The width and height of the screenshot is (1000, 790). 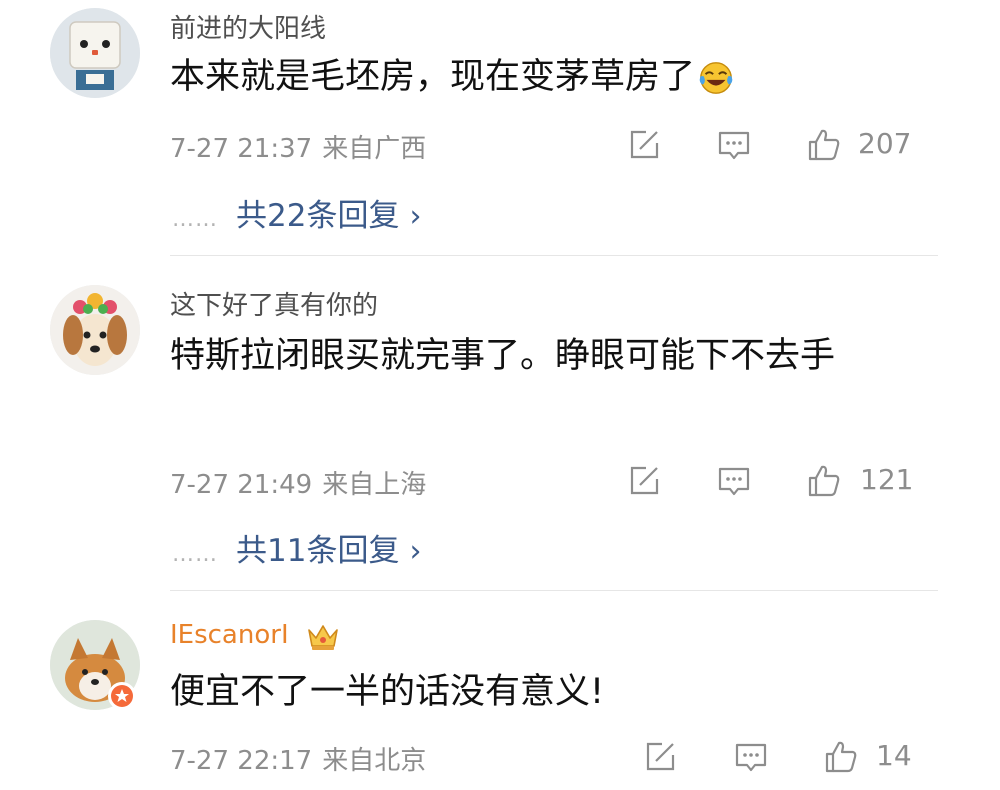 What do you see at coordinates (716, 78) in the screenshot?
I see `laugh-cry-emoji-icon` at bounding box center [716, 78].